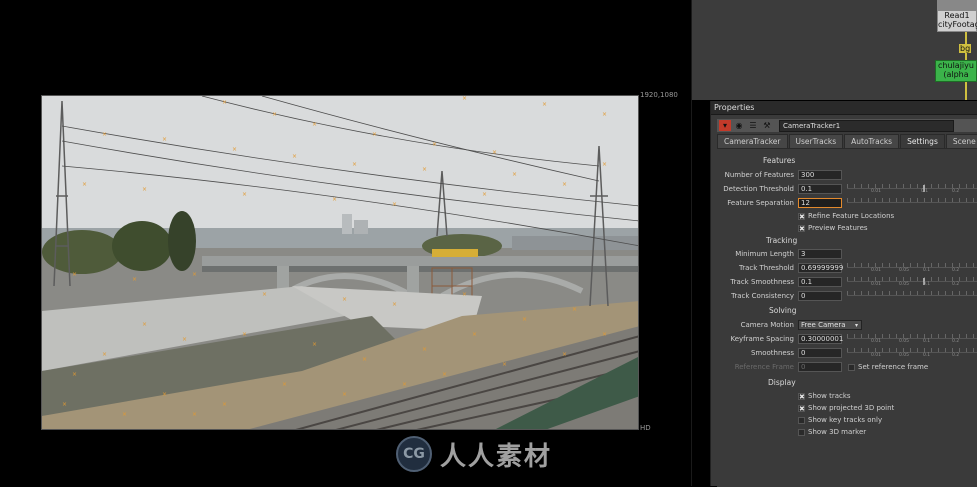  What do you see at coordinates (957, 6) in the screenshot?
I see `read-node-thumbnail` at bounding box center [957, 6].